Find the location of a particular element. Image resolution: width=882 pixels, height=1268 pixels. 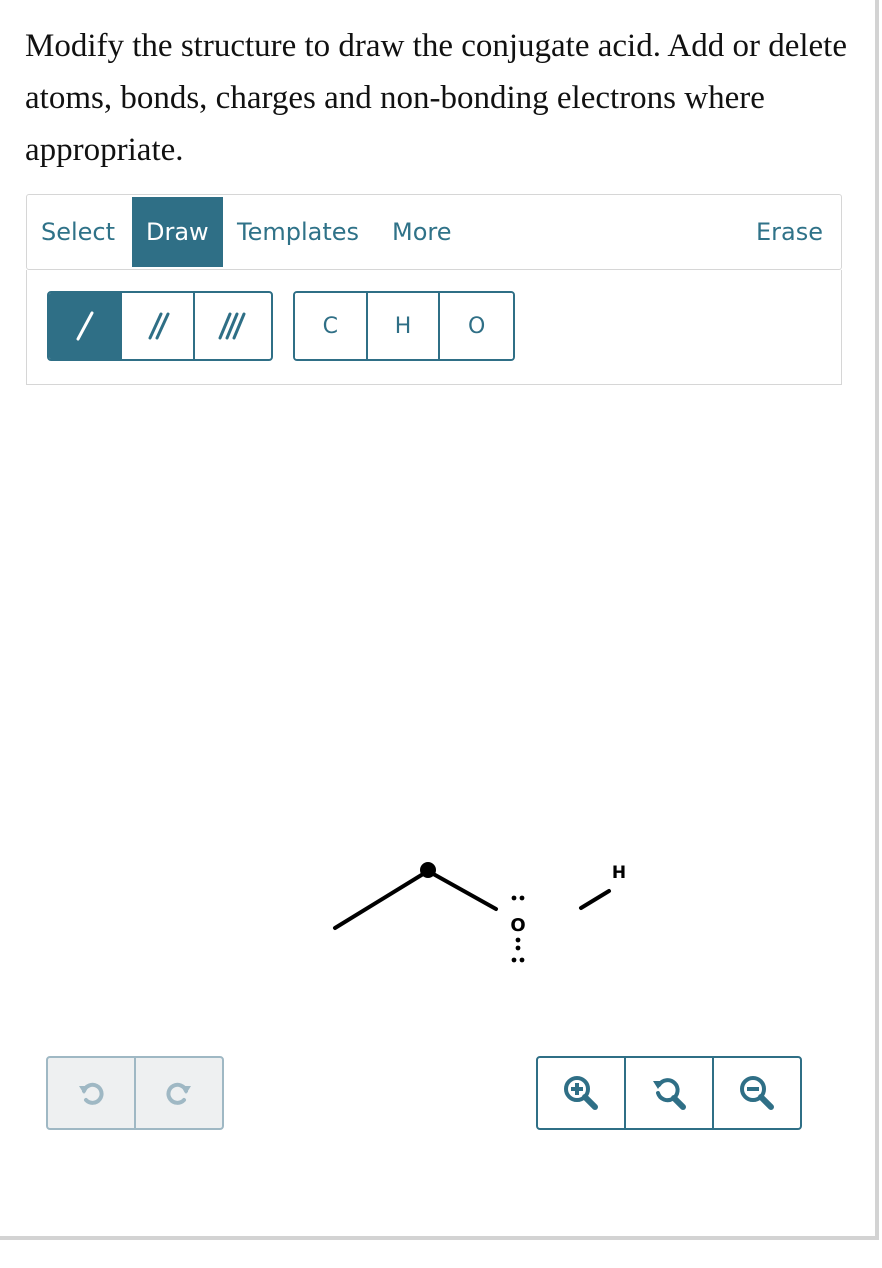

zoom-button-group is located at coordinates (669, 1093).